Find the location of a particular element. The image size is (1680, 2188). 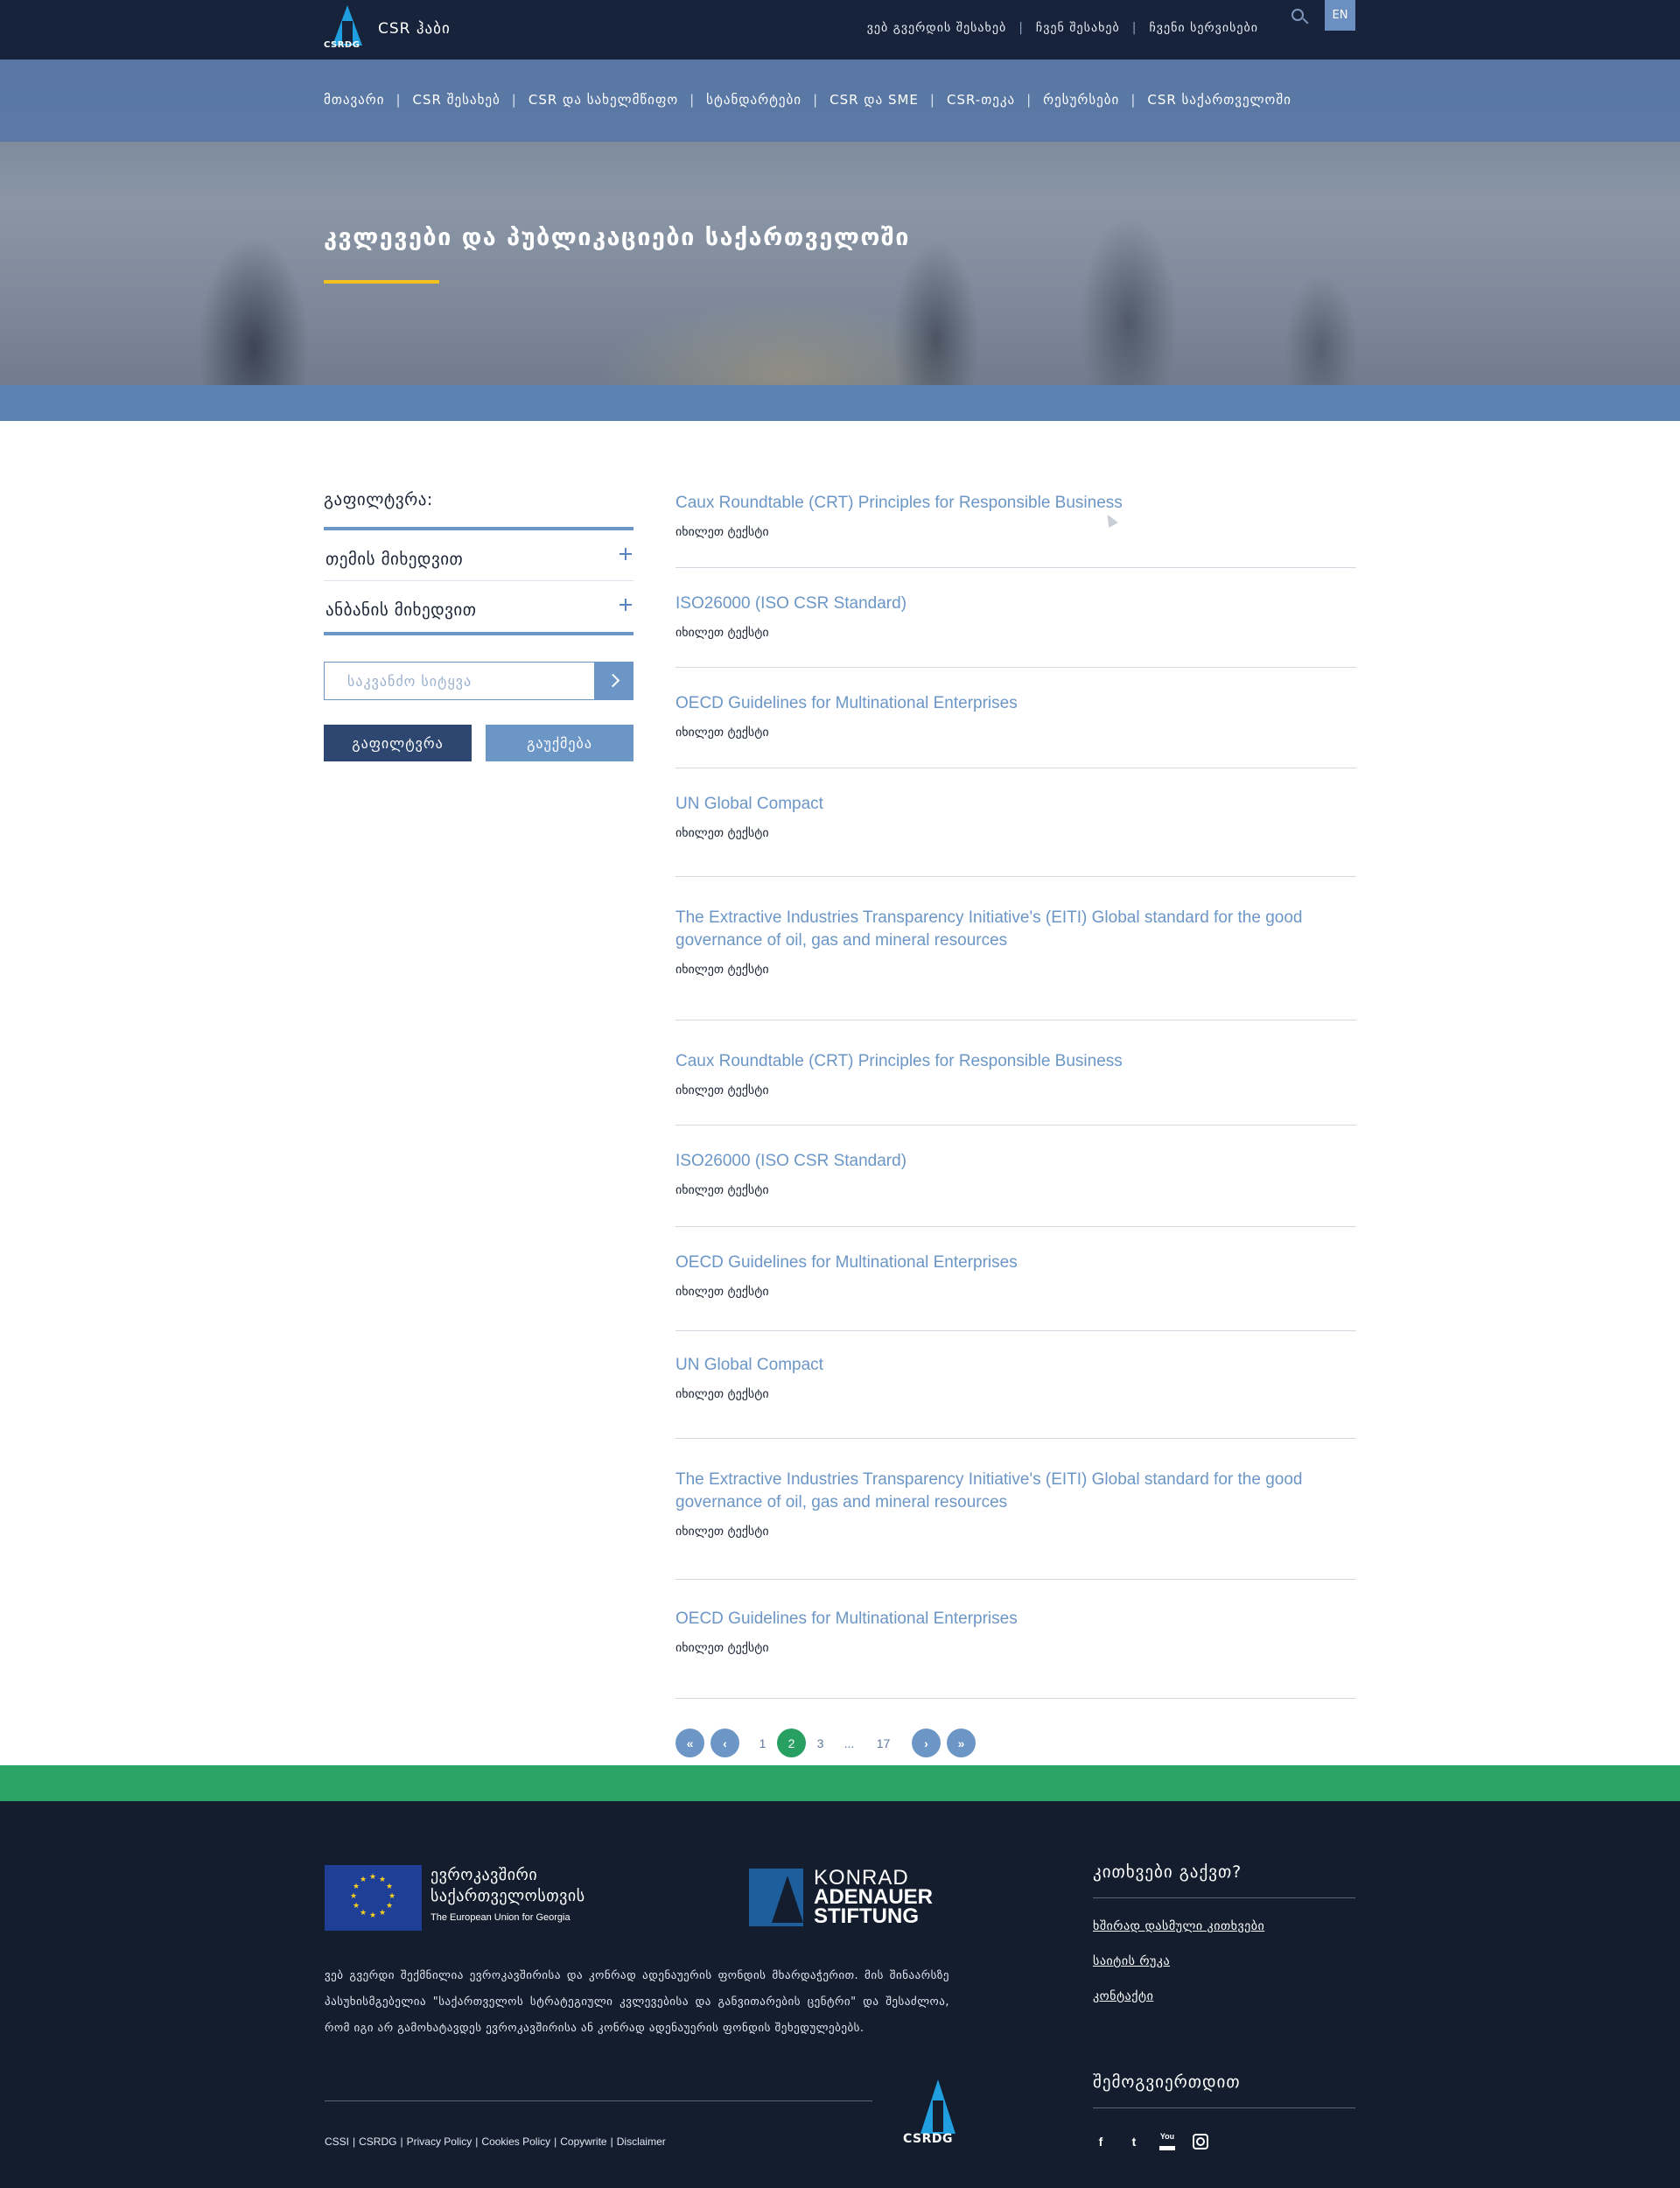

search-icon is located at coordinates (1299, 17).